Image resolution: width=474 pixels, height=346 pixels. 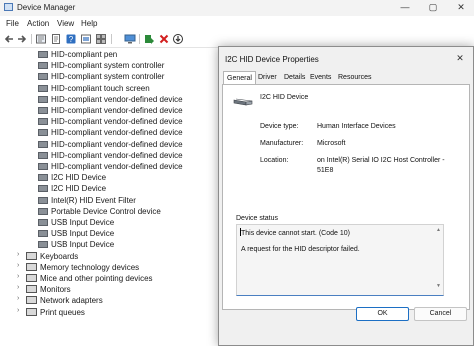 What do you see at coordinates (71, 301) in the screenshot?
I see `device-category-label: Network adapters` at bounding box center [71, 301].